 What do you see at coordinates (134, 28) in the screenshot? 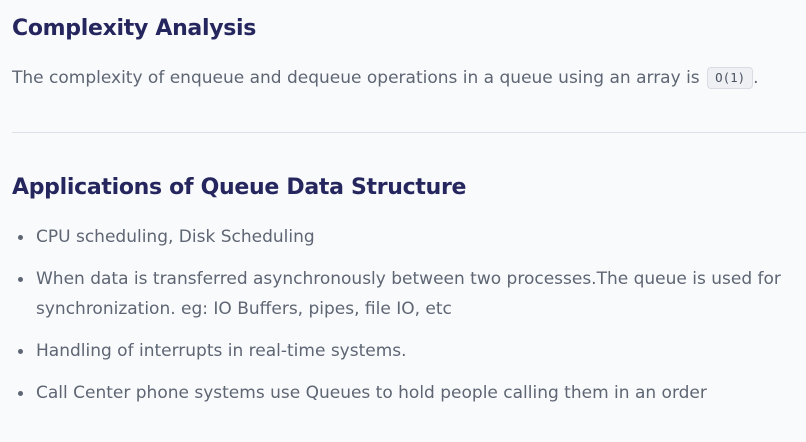
I see `complexity-heading: Complexity Analysis` at bounding box center [134, 28].